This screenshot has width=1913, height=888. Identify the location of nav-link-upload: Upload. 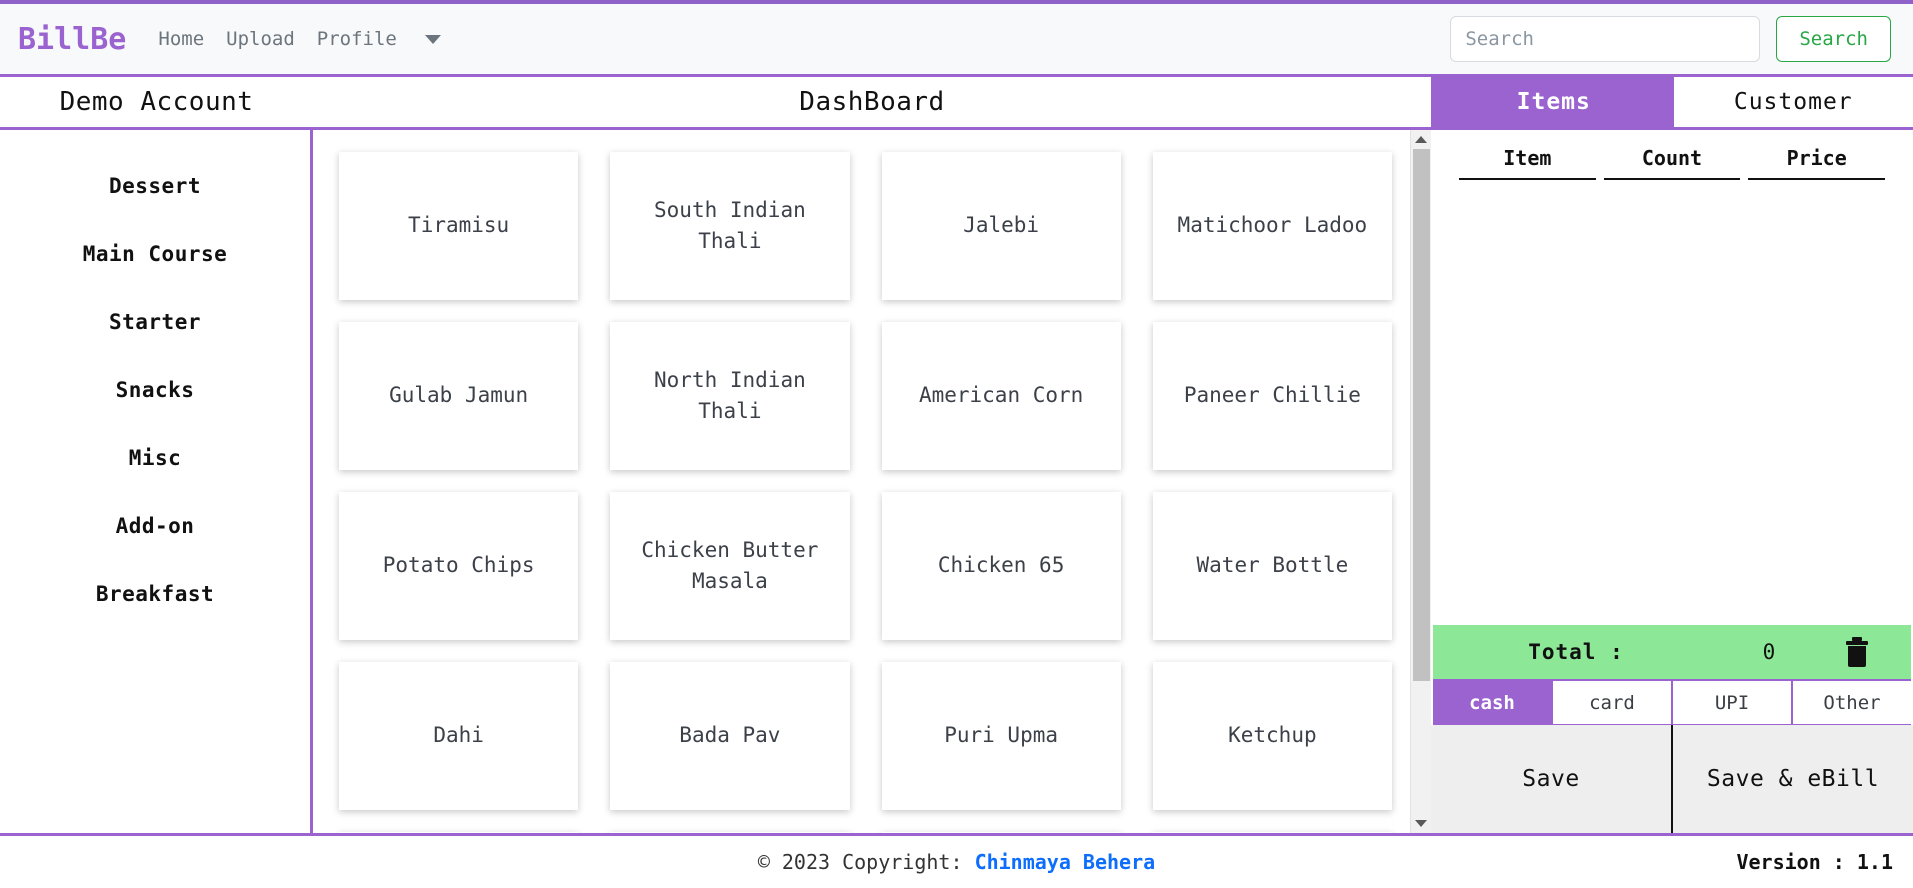
(260, 39).